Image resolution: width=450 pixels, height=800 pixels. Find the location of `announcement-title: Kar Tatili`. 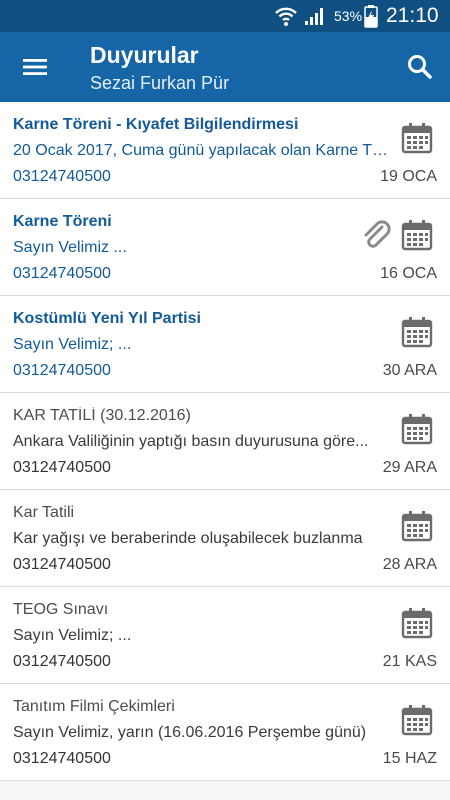

announcement-title: Kar Tatili is located at coordinates (44, 512).